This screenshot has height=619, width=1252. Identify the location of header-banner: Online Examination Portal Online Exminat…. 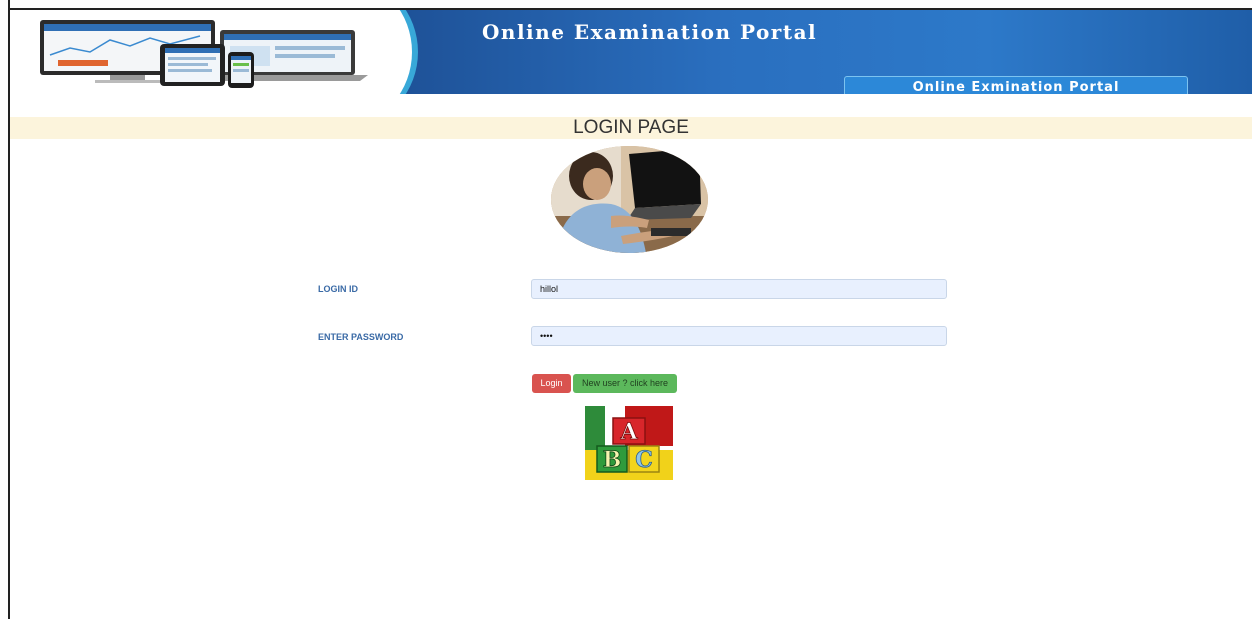
(631, 52).